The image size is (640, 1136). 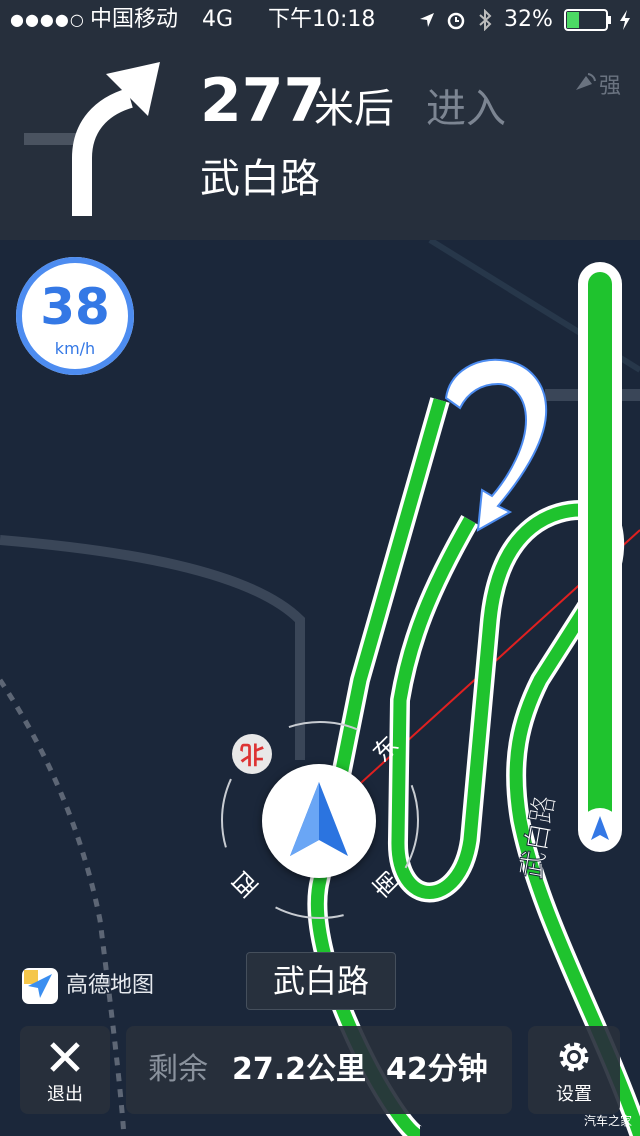 I want to click on gear-icon, so click(x=574, y=1057).